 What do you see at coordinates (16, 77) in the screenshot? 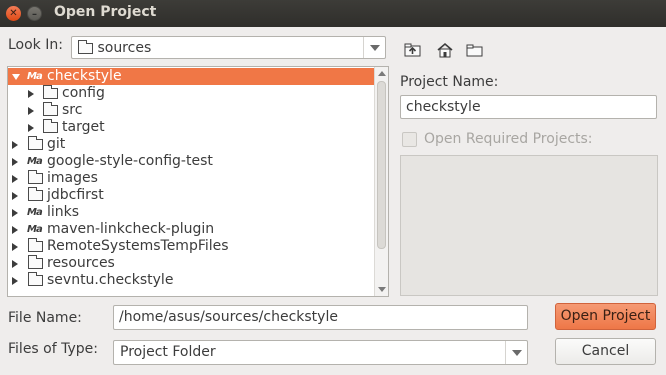
I see `expand-down-icon` at bounding box center [16, 77].